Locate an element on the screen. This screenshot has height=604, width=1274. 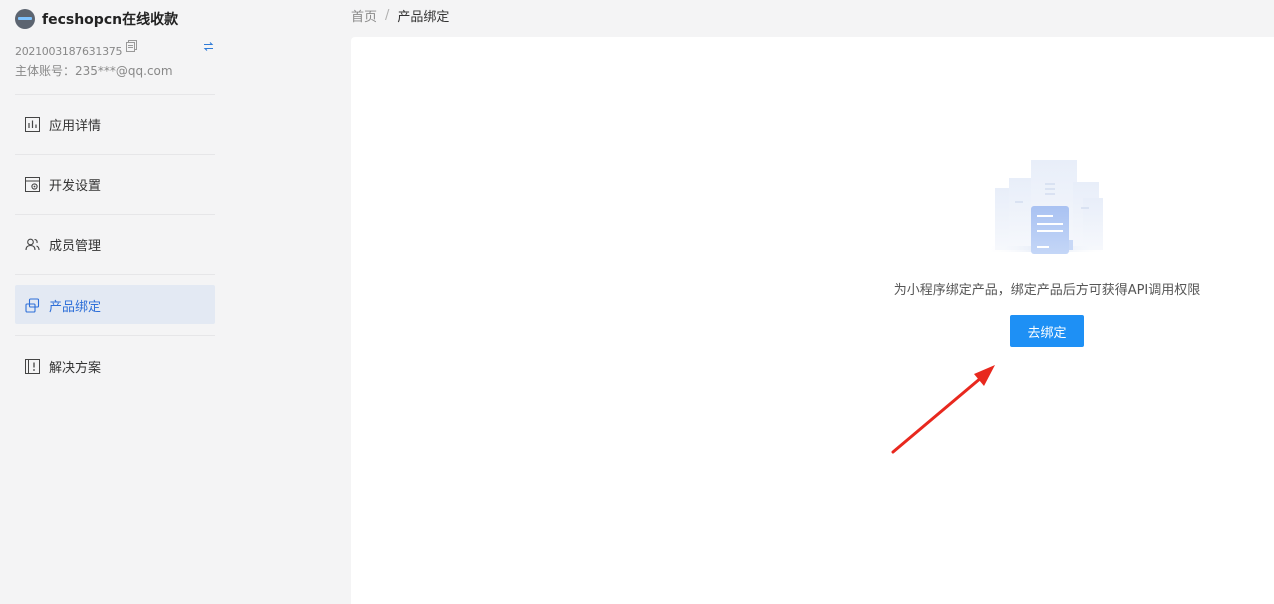
sidebar-item-label: 解决方案 is located at coordinates (75, 368).